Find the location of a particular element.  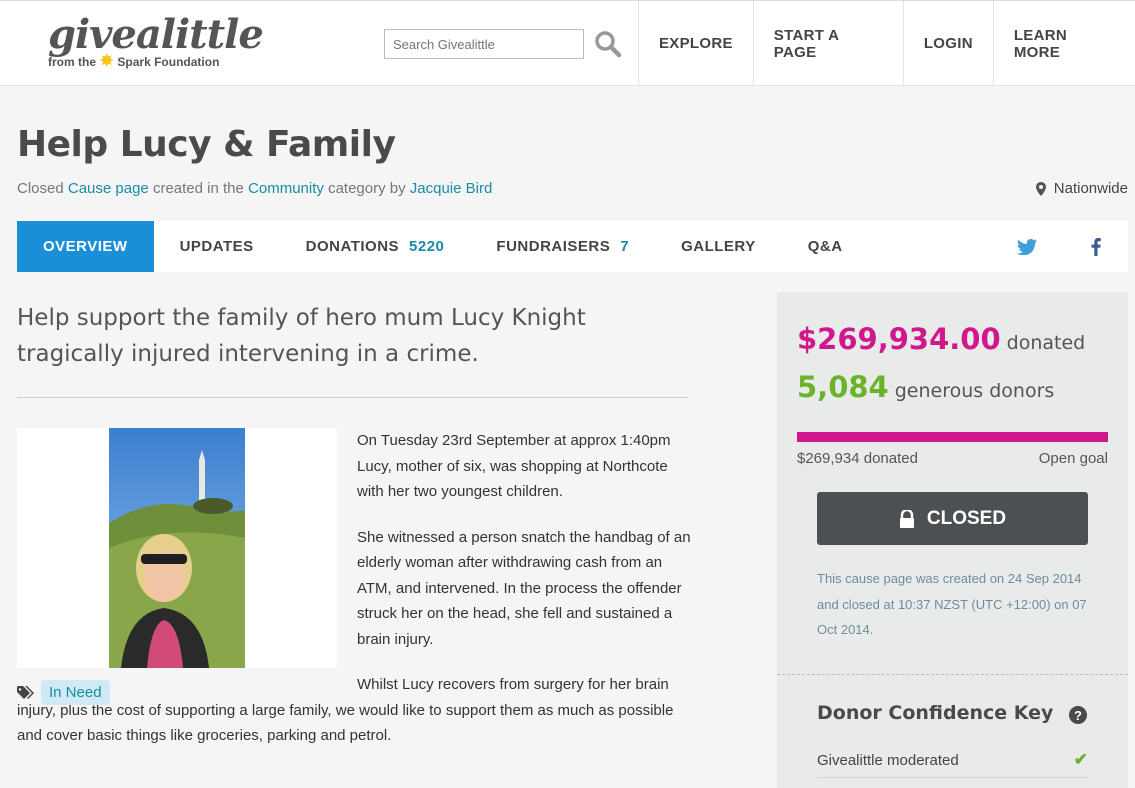

cause-photo is located at coordinates (177, 548).